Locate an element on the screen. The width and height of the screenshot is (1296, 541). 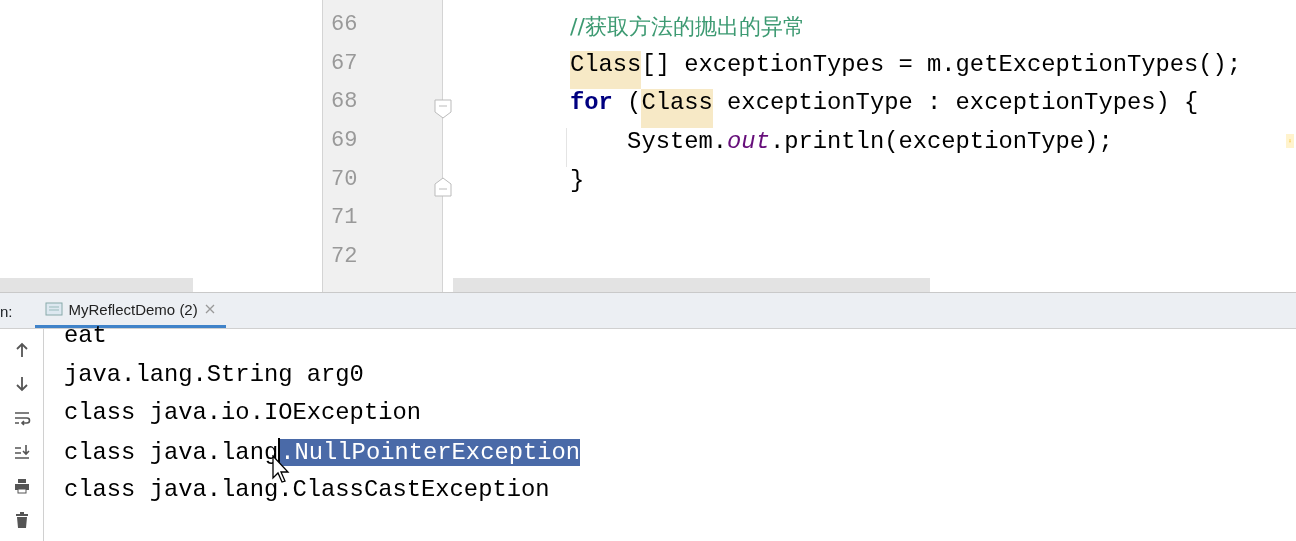
code-line: System.out.println(exceptionType); is located at coordinates (869, 143).